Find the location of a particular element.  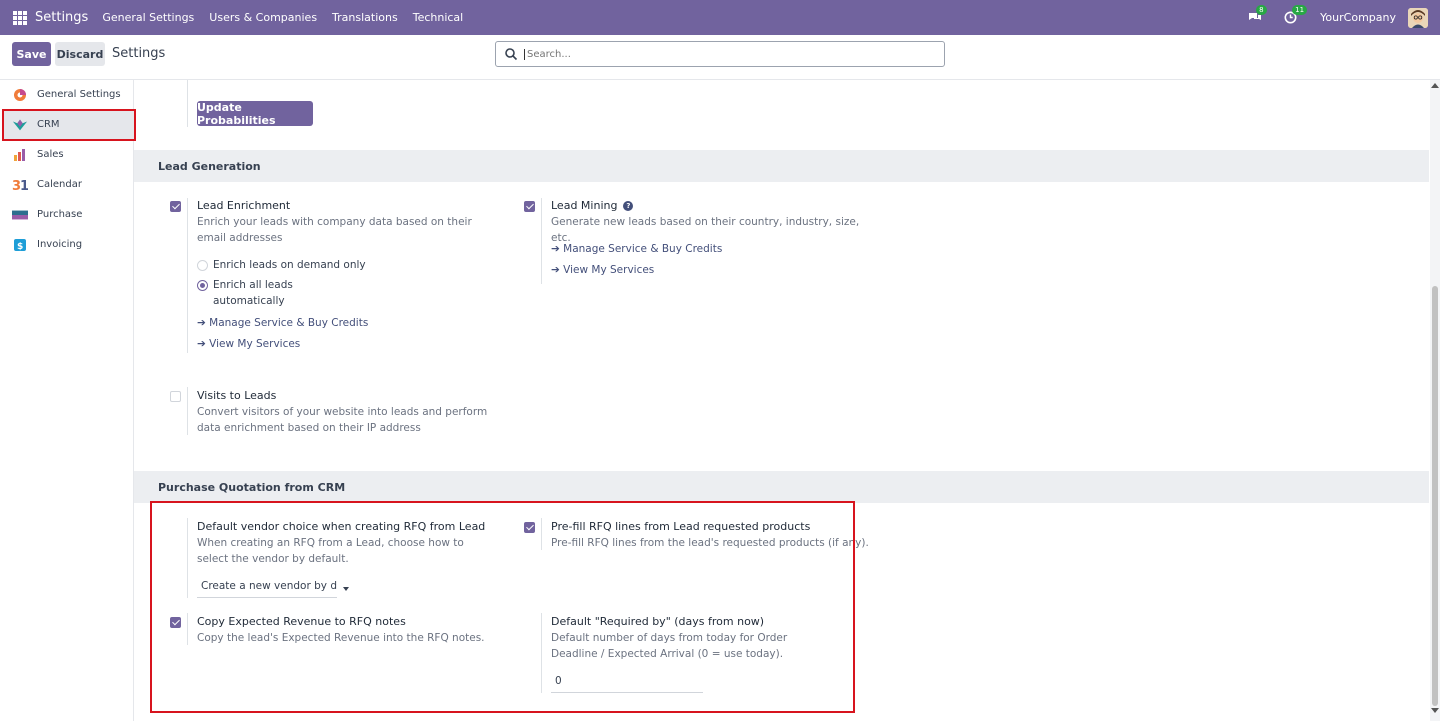

menu-general-settings: General Settings is located at coordinates (148, 17).